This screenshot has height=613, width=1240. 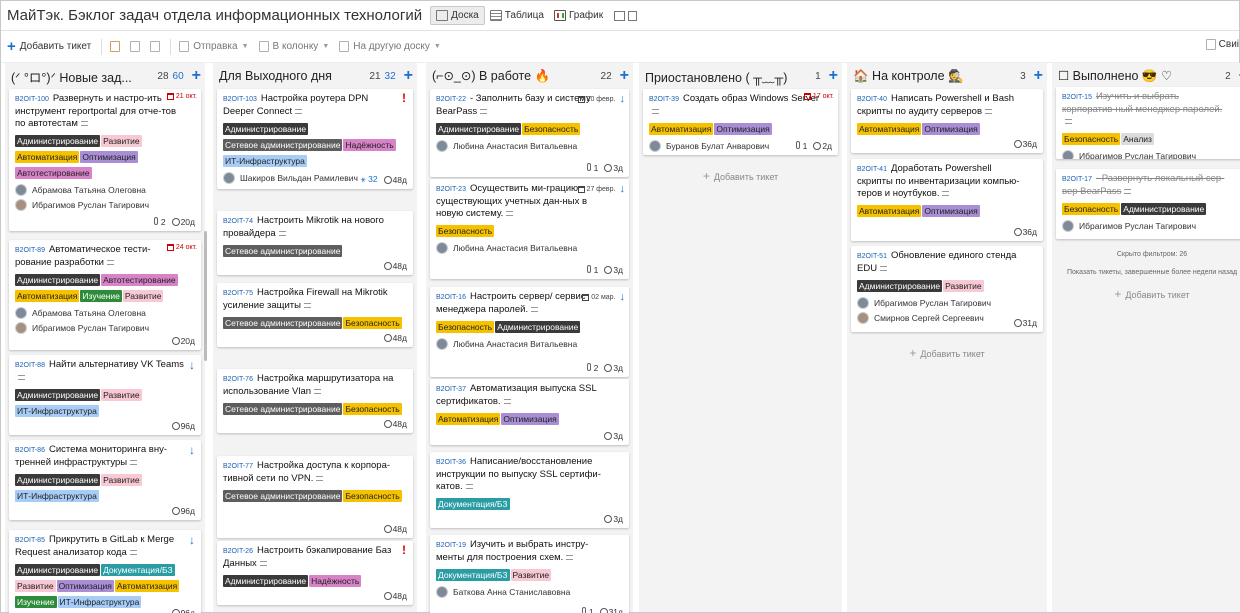 What do you see at coordinates (89, 313) in the screenshot?
I see `assignee-name: Абрамова Татьяна Олеговна` at bounding box center [89, 313].